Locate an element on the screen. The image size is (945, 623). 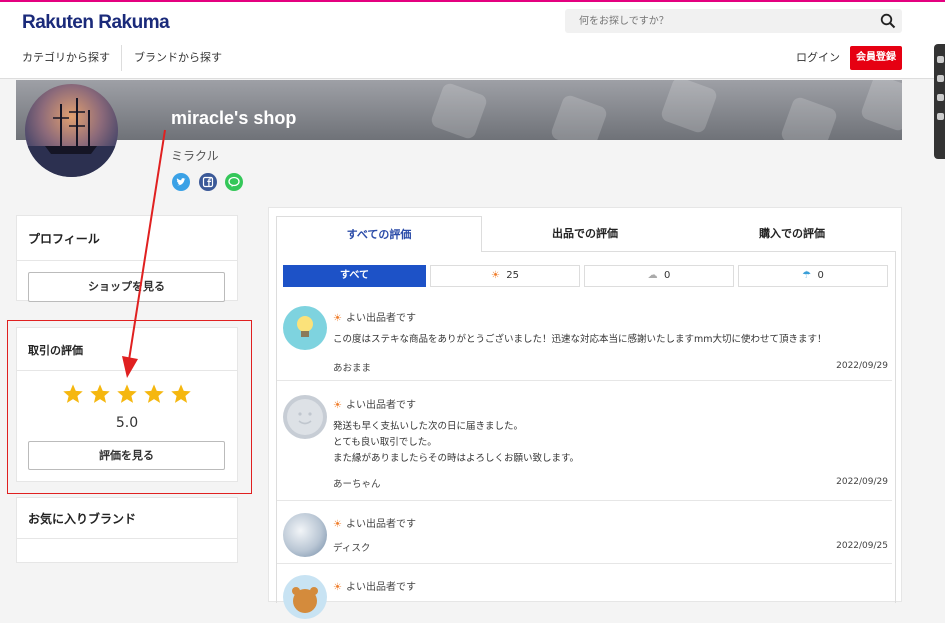
filter-normal-count: 0 is located at coordinates (667, 275).